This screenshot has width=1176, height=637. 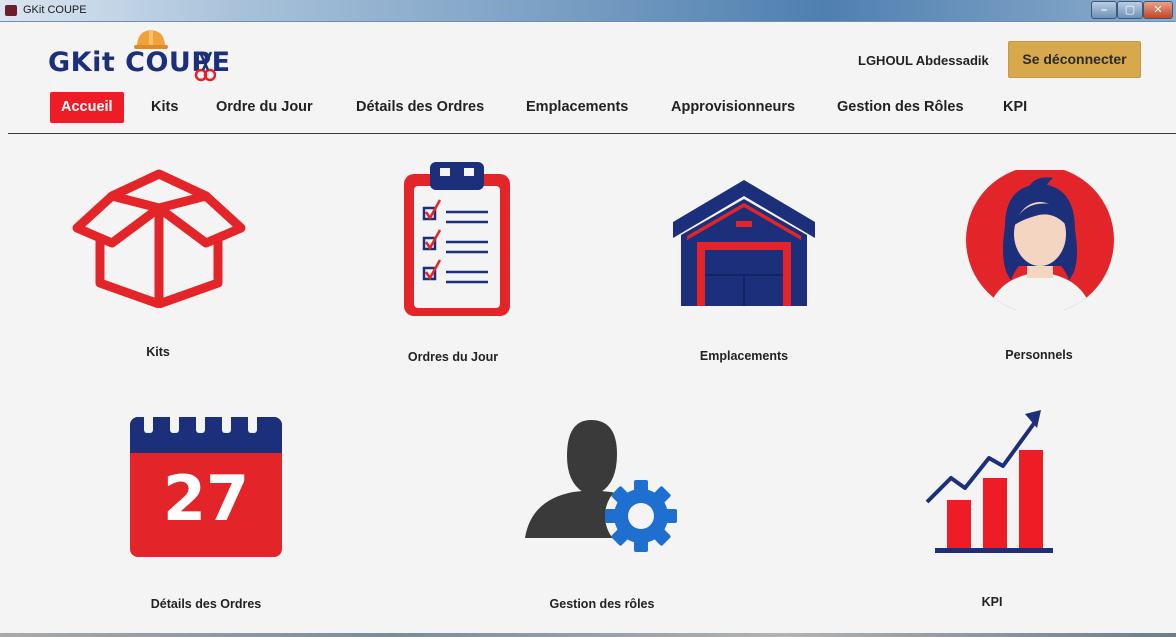 What do you see at coordinates (923, 60) in the screenshot?
I see `user-name: LGHOUL Abdessadik` at bounding box center [923, 60].